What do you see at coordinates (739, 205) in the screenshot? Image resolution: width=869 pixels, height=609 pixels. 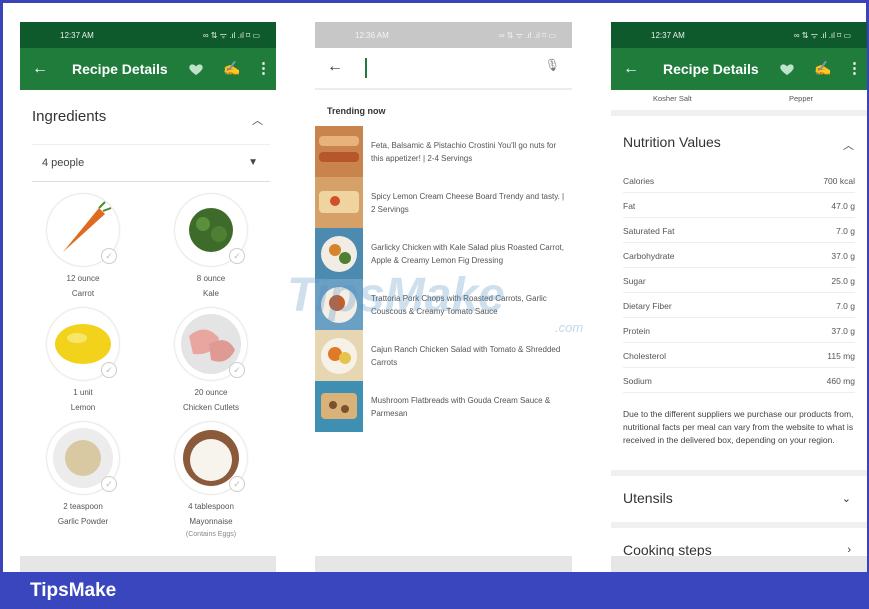 I see `nutrition-row: Fat 47.0 g` at bounding box center [739, 205].